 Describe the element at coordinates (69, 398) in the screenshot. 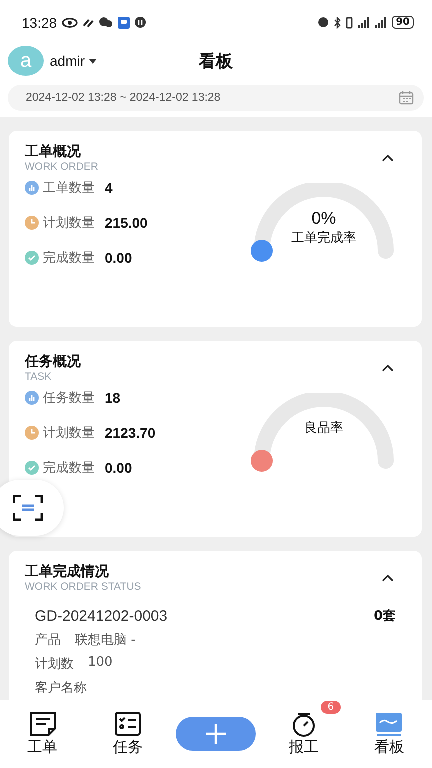

I see `stat-label: 任务数量` at that location.